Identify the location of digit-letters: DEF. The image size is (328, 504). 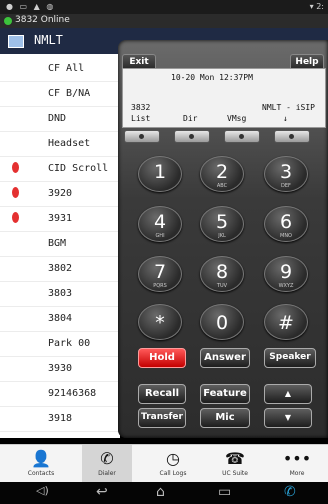
(286, 186).